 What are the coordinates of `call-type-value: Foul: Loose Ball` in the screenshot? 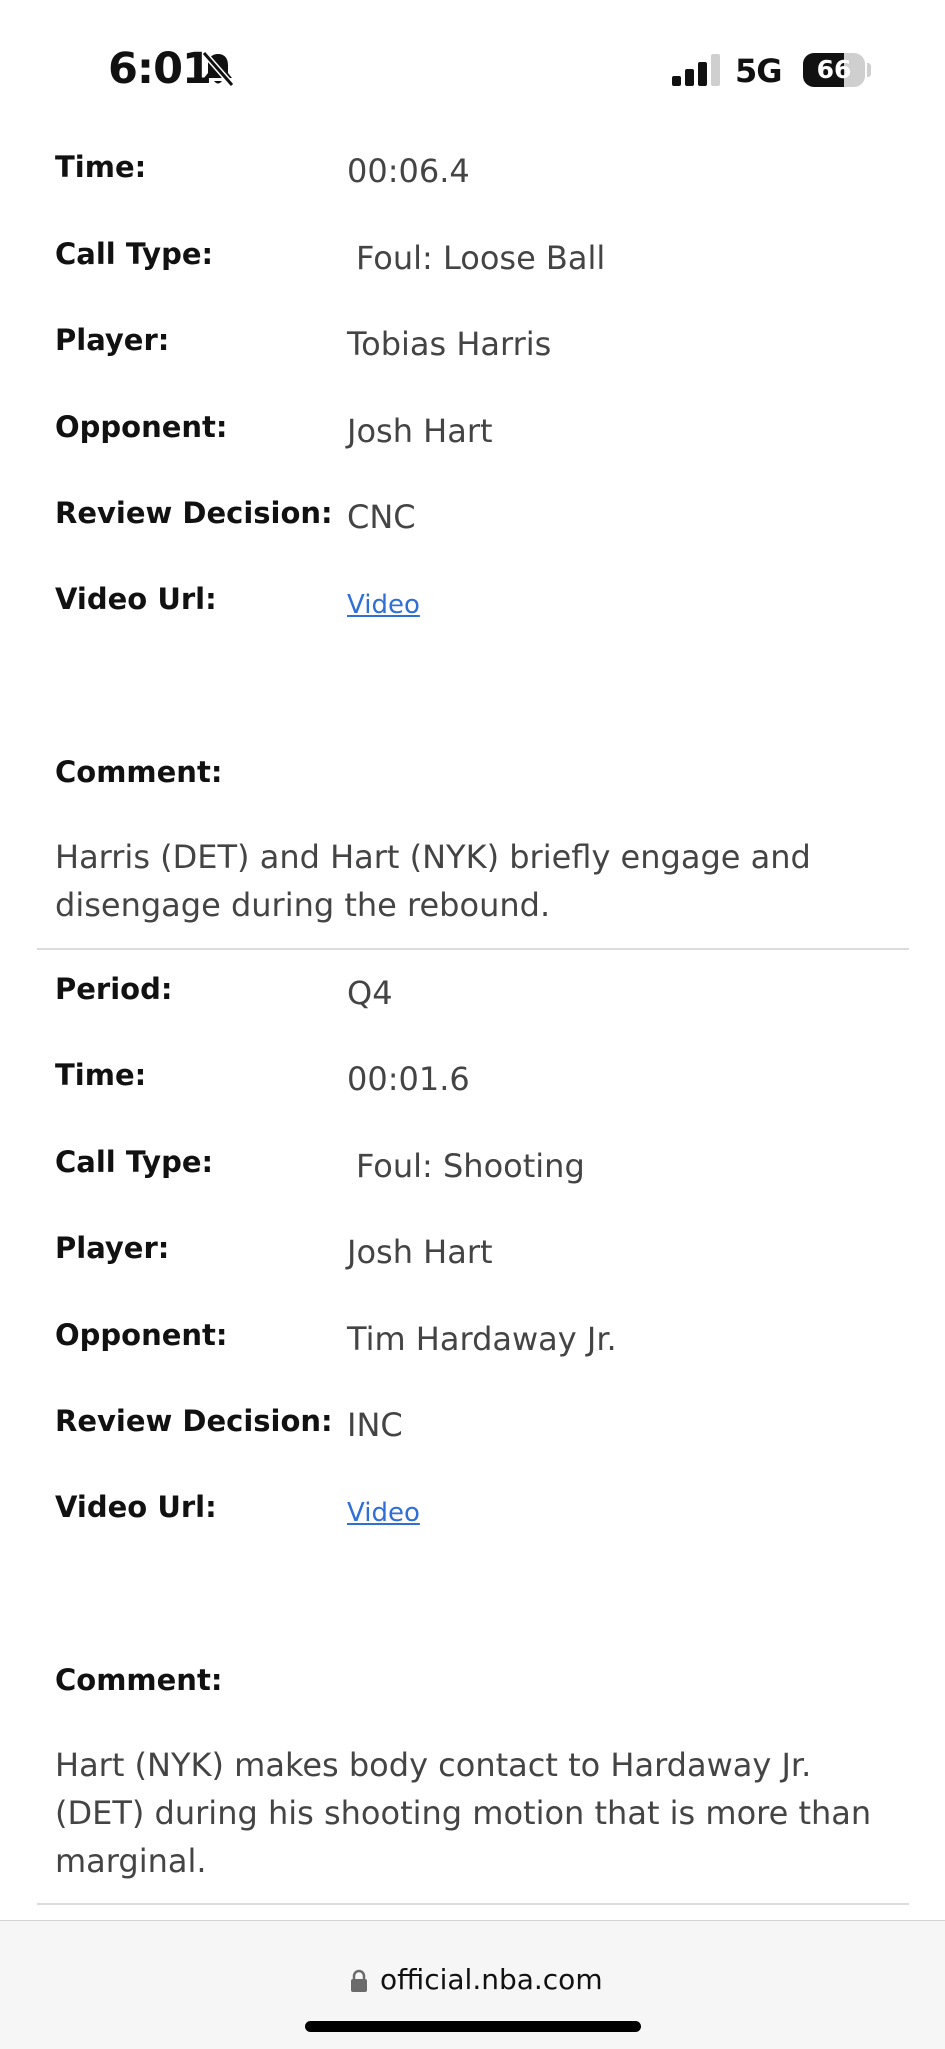 It's located at (481, 258).